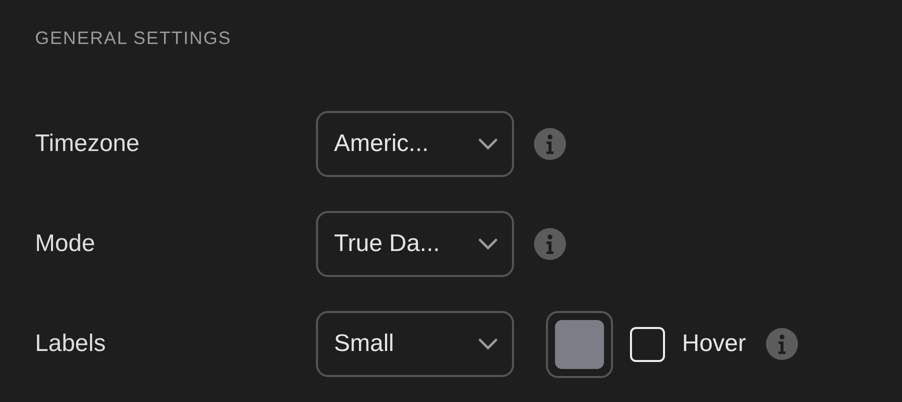 This screenshot has height=402, width=902. What do you see at coordinates (65, 244) in the screenshot?
I see `setting-label: Mode` at bounding box center [65, 244].